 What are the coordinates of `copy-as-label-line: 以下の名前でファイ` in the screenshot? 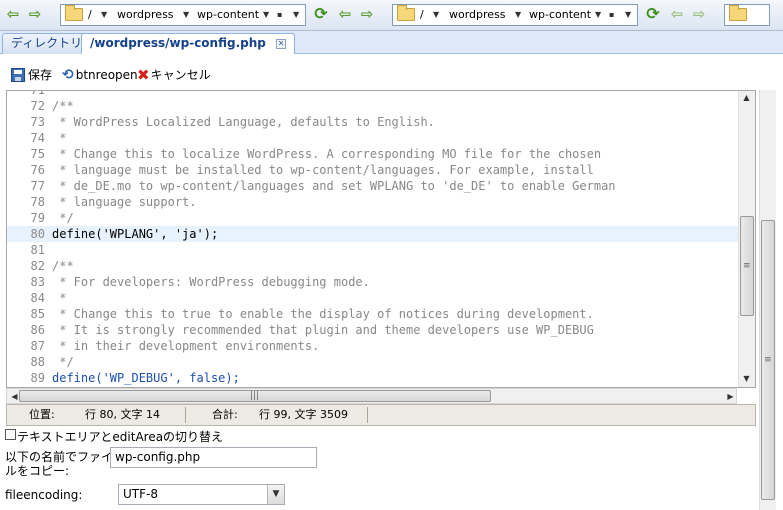 It's located at (59, 457).